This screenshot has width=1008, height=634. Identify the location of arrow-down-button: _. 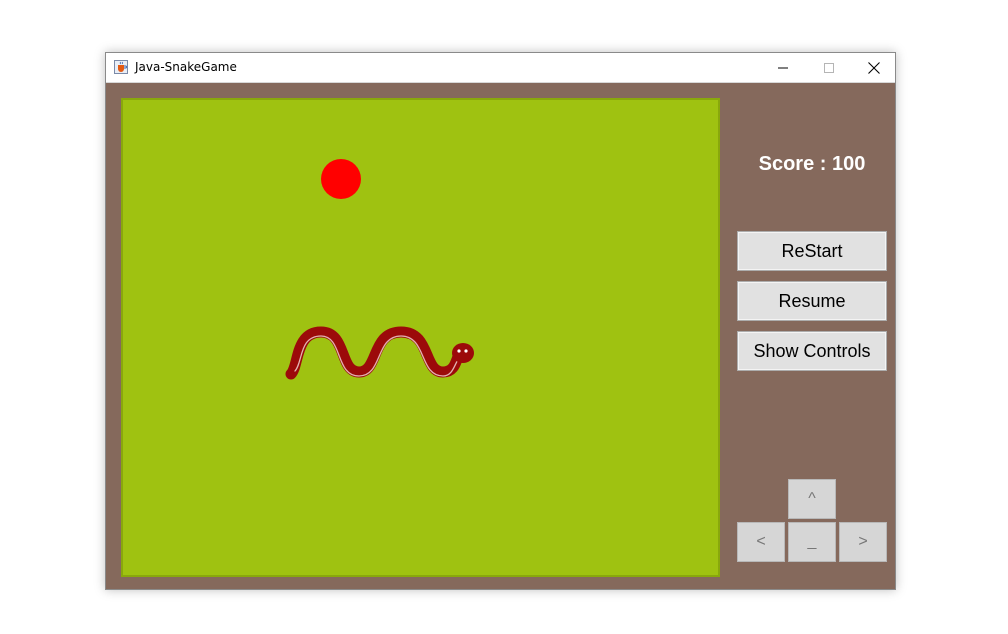
(812, 542).